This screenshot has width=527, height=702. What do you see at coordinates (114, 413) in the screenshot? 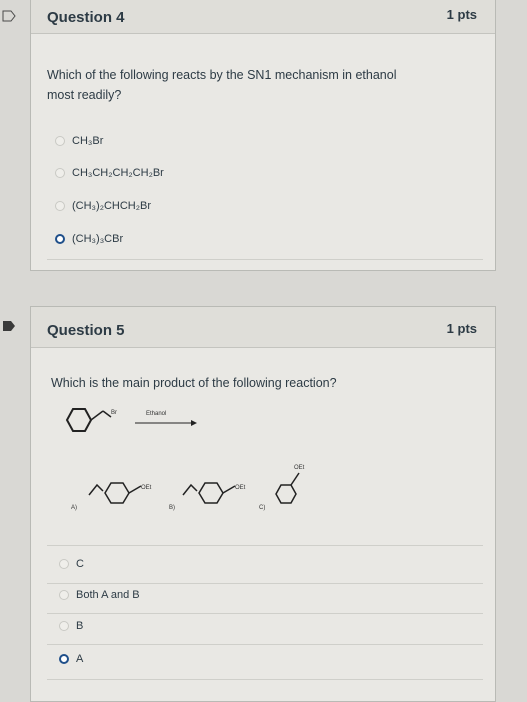
I see `leaving-group-label: Br` at bounding box center [114, 413].